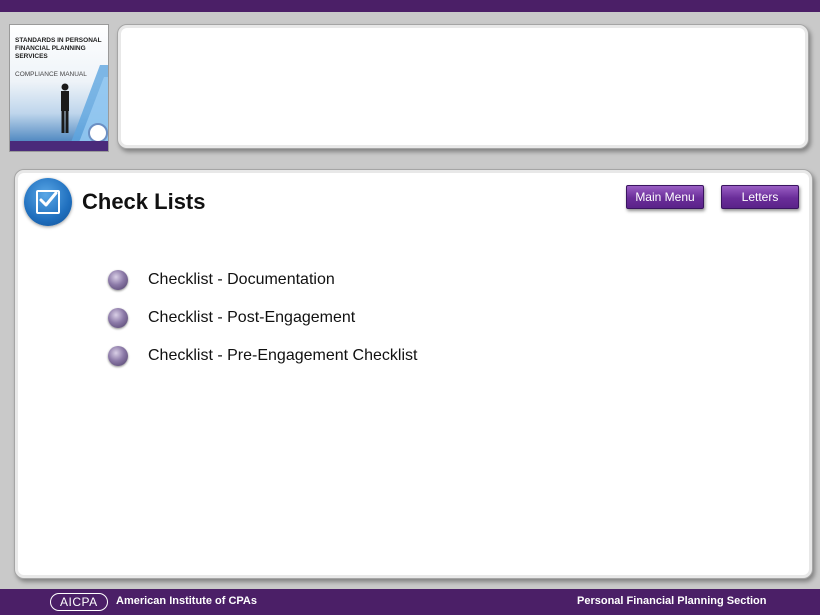  Describe the element at coordinates (48, 202) in the screenshot. I see `checkbox-icon` at that location.